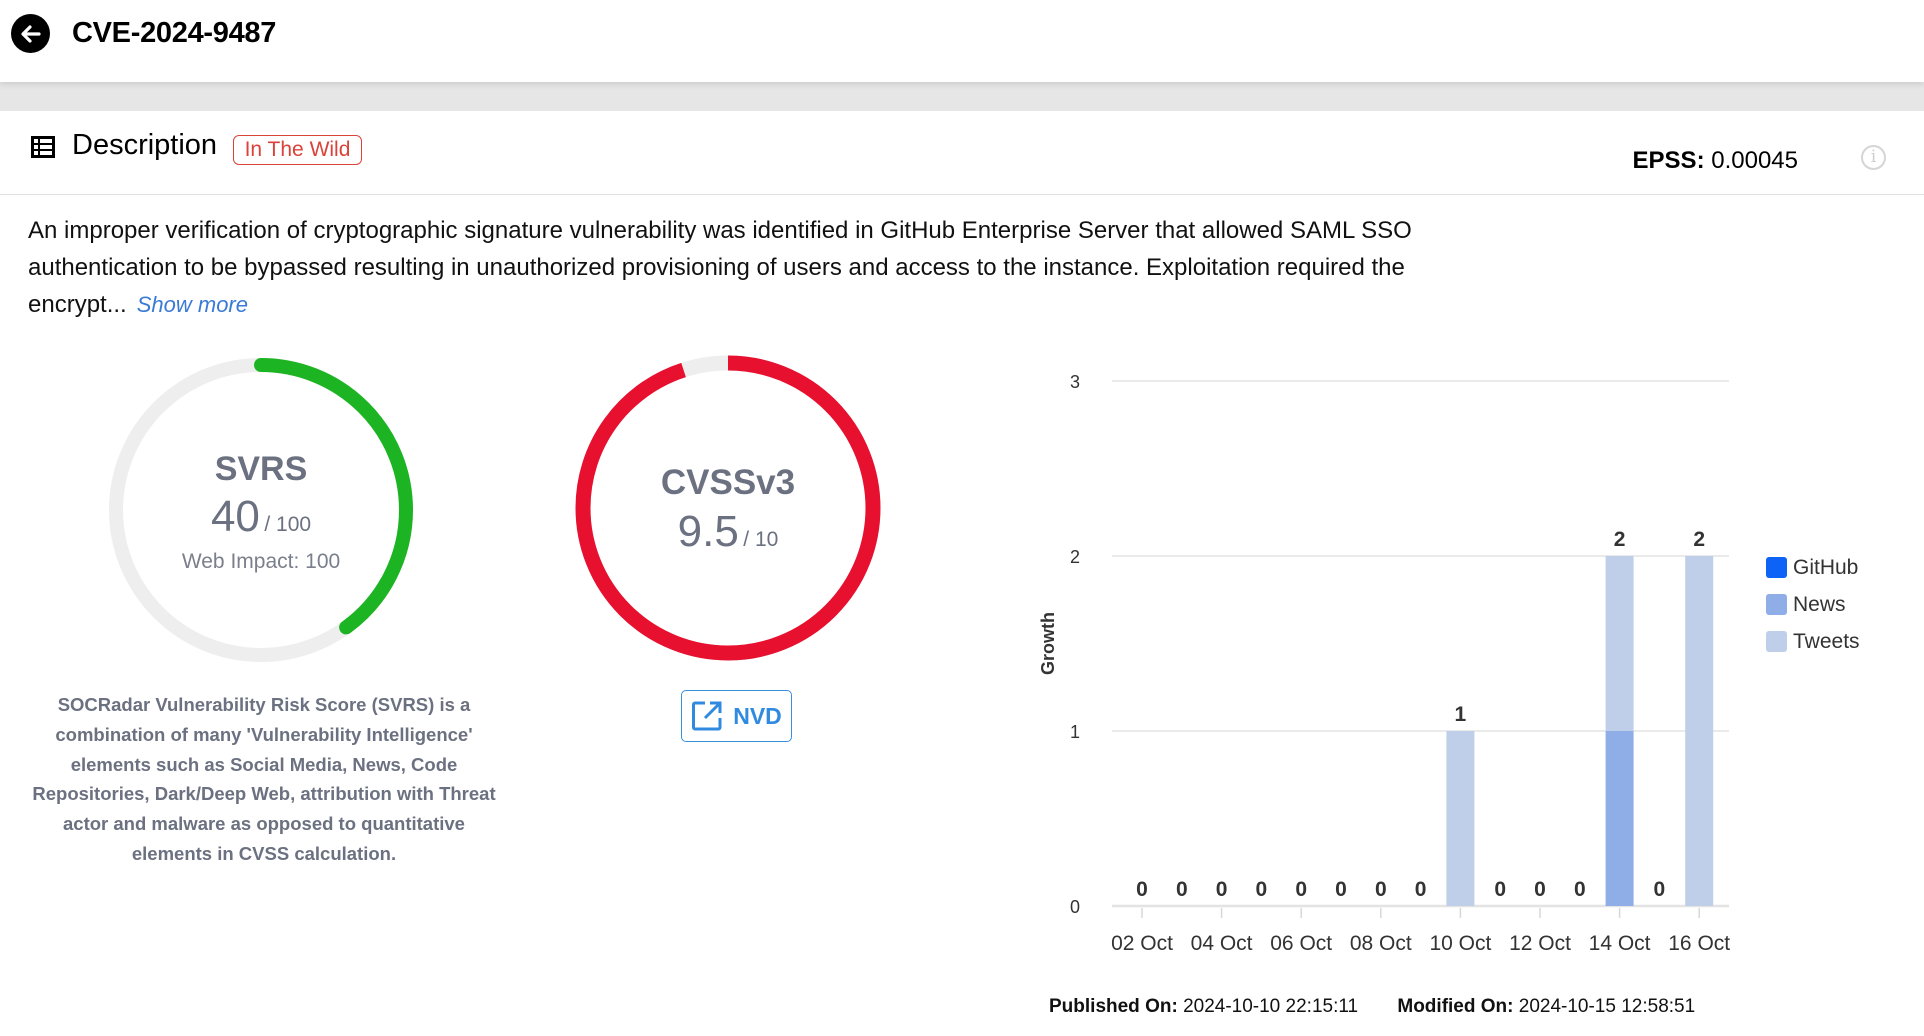  What do you see at coordinates (1222, 943) in the screenshot?
I see `x-tick-label: 04 Oct` at bounding box center [1222, 943].